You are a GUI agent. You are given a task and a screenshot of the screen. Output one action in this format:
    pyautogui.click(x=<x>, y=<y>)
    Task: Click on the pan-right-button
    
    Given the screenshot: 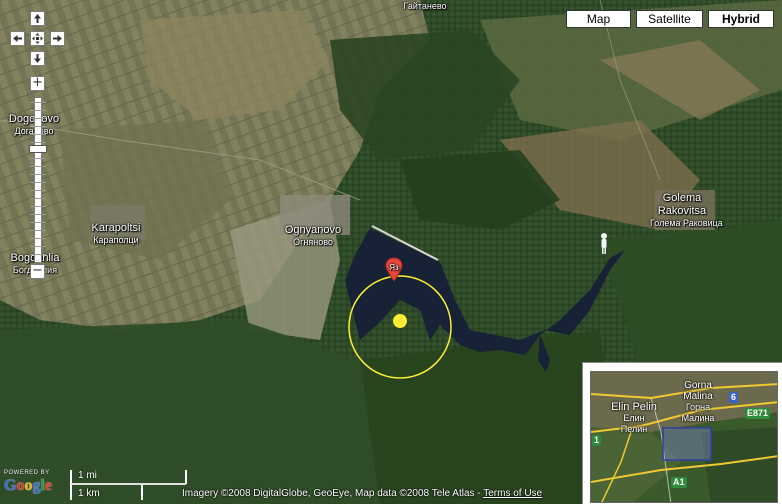 What is the action you would take?
    pyautogui.click(x=57, y=38)
    